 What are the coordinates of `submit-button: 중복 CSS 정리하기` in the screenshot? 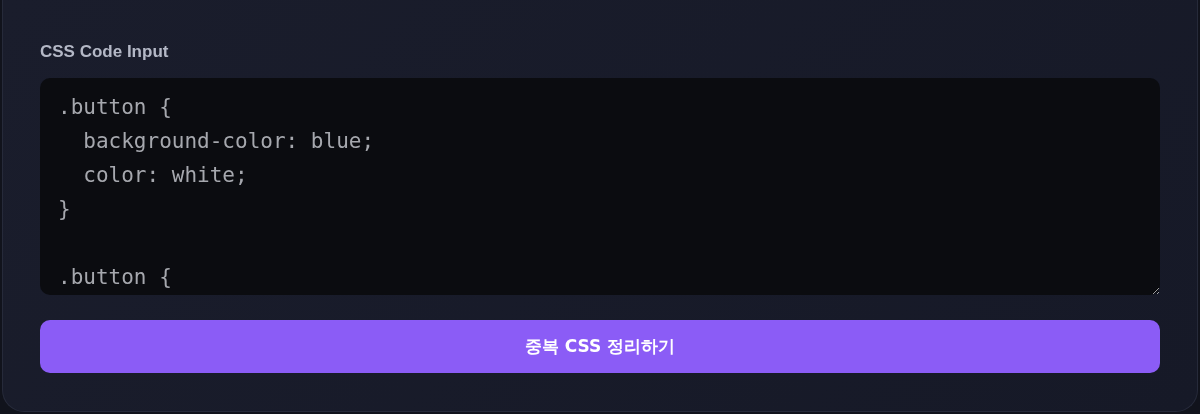 It's located at (600, 346).